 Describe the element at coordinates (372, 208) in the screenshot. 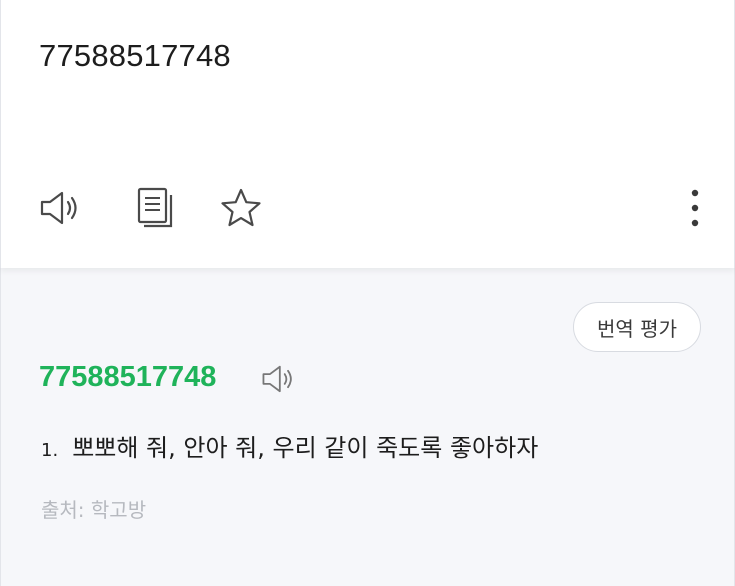

I see `source-toolbar` at that location.